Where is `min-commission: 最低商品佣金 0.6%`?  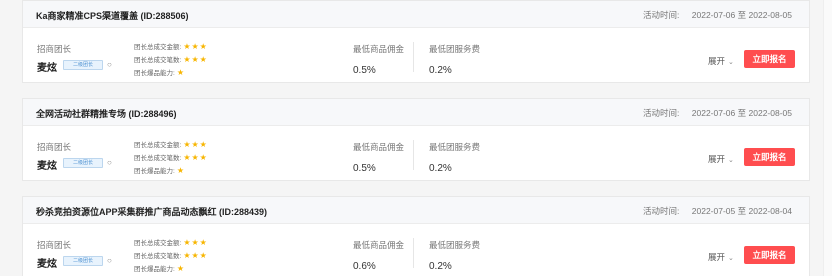 min-commission: 最低商品佣金 0.6% is located at coordinates (378, 255).